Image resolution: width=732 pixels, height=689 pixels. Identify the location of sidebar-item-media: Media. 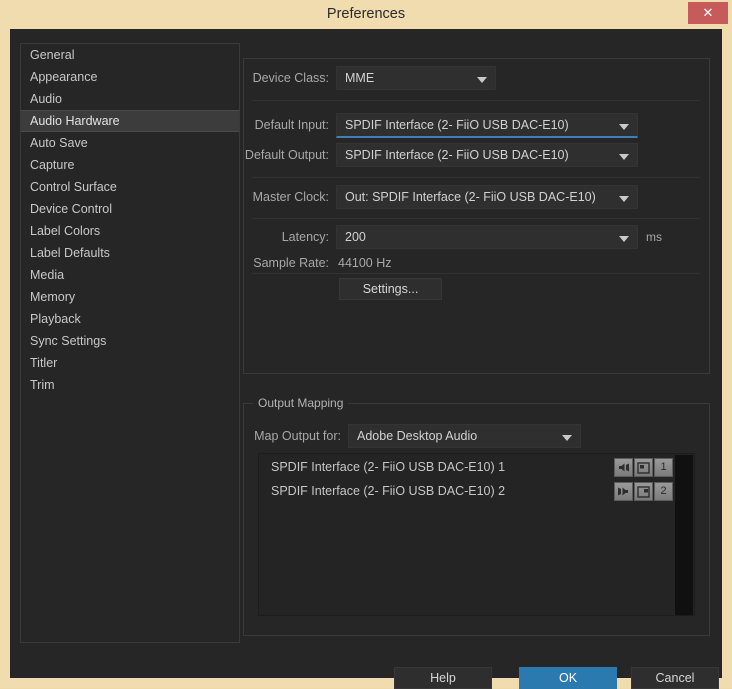
(130, 275).